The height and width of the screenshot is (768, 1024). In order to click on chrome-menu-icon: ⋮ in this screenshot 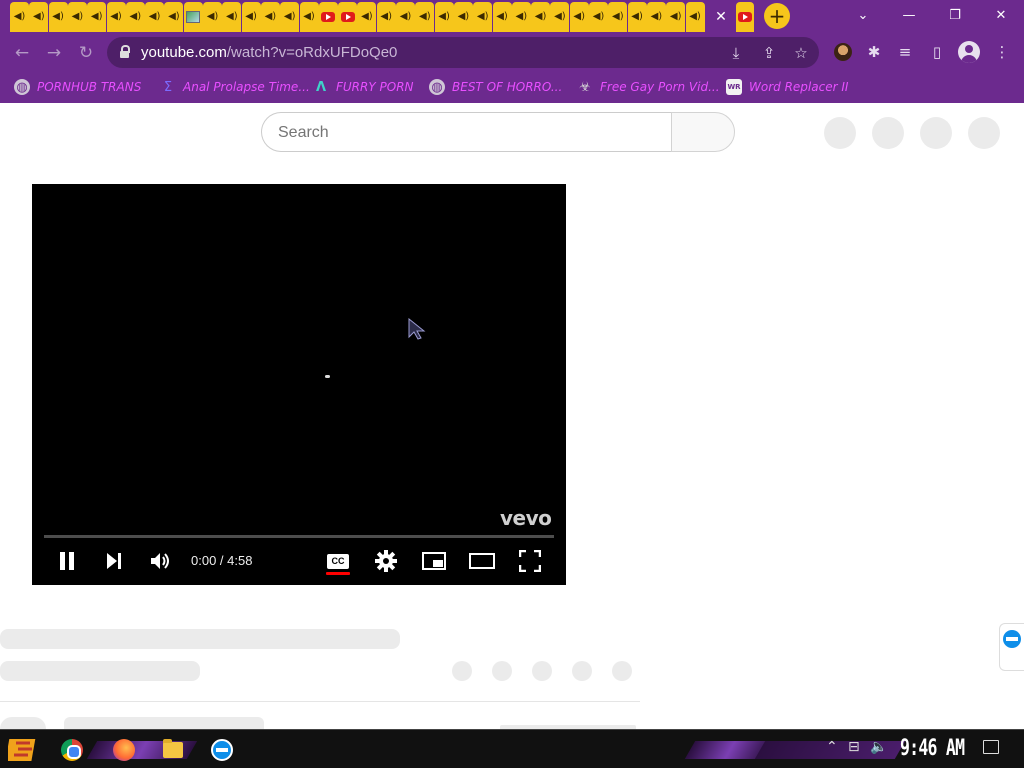, I will do `click(1002, 52)`.